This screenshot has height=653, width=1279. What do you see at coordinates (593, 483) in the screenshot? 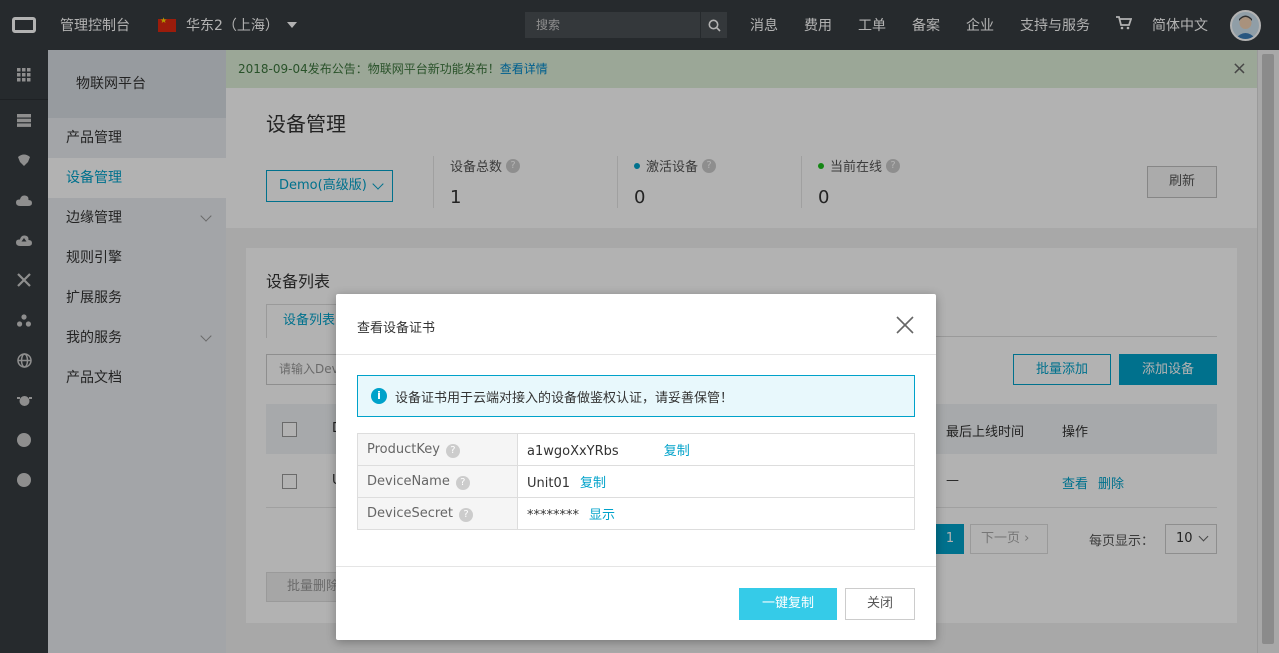
I see `copy-devicename-link: 复制` at bounding box center [593, 483].